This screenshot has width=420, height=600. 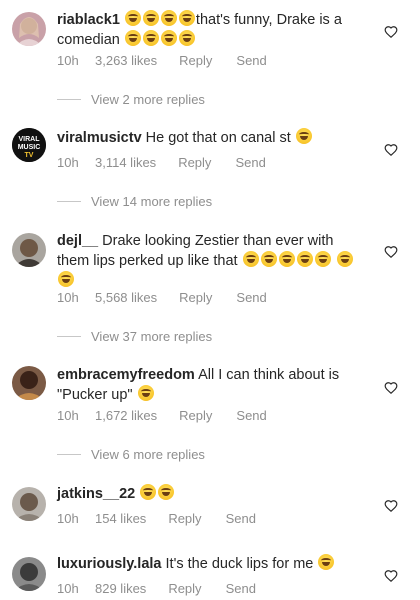 I want to click on view-more-label: View 14 more replies, so click(x=151, y=201).